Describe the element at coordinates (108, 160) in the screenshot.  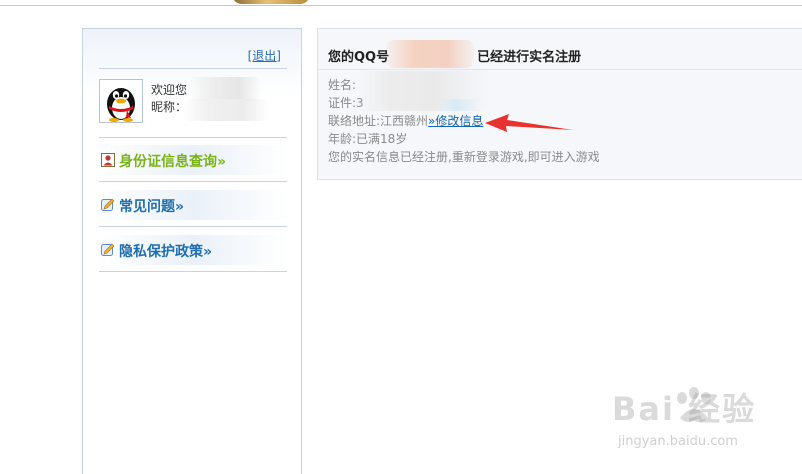
I see `id-card-icon` at that location.